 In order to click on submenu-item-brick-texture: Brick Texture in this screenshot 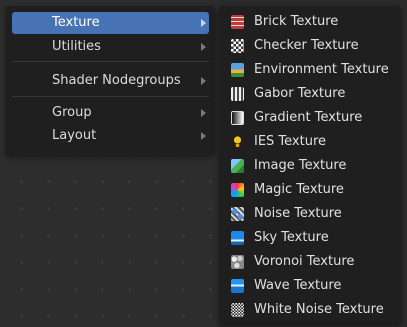, I will do `click(310, 22)`.